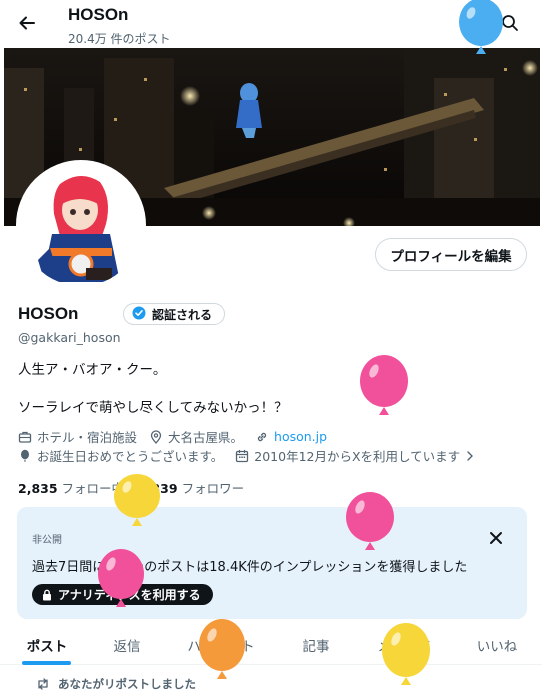 The height and width of the screenshot is (698, 542). Describe the element at coordinates (92, 370) in the screenshot. I see `bio-line-1: 人生ア・バオア・クー。` at that location.